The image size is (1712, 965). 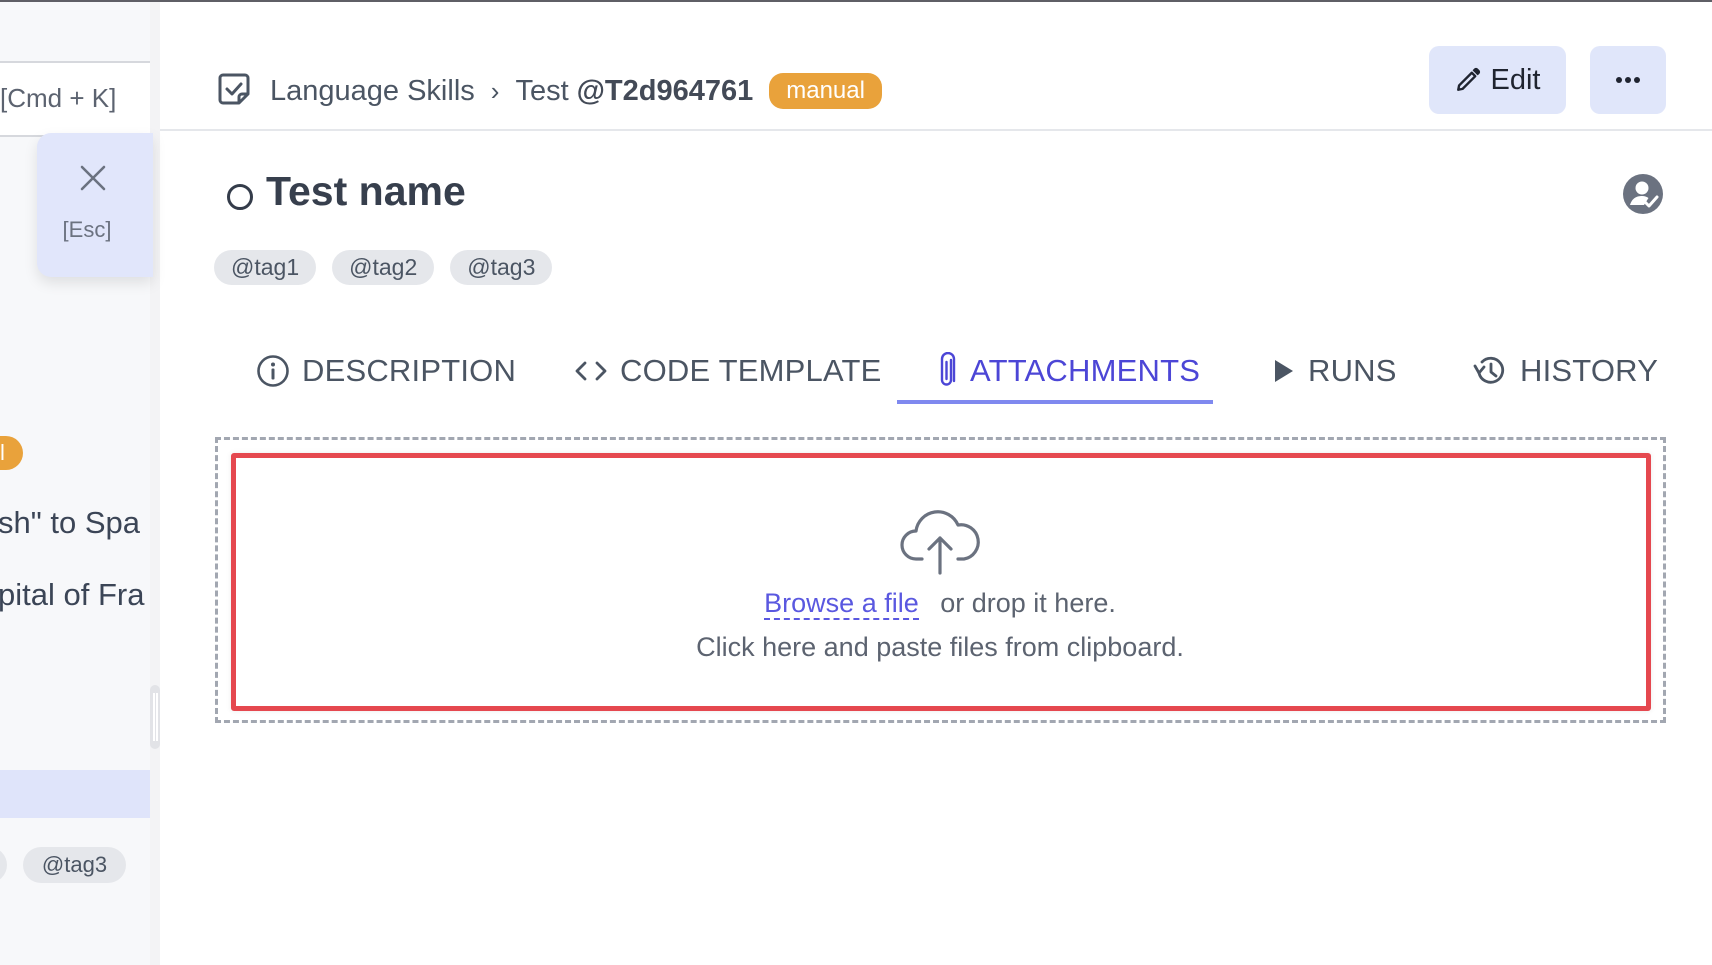 I want to click on tab-attachments: ATTACHMENTS, so click(x=1068, y=371).